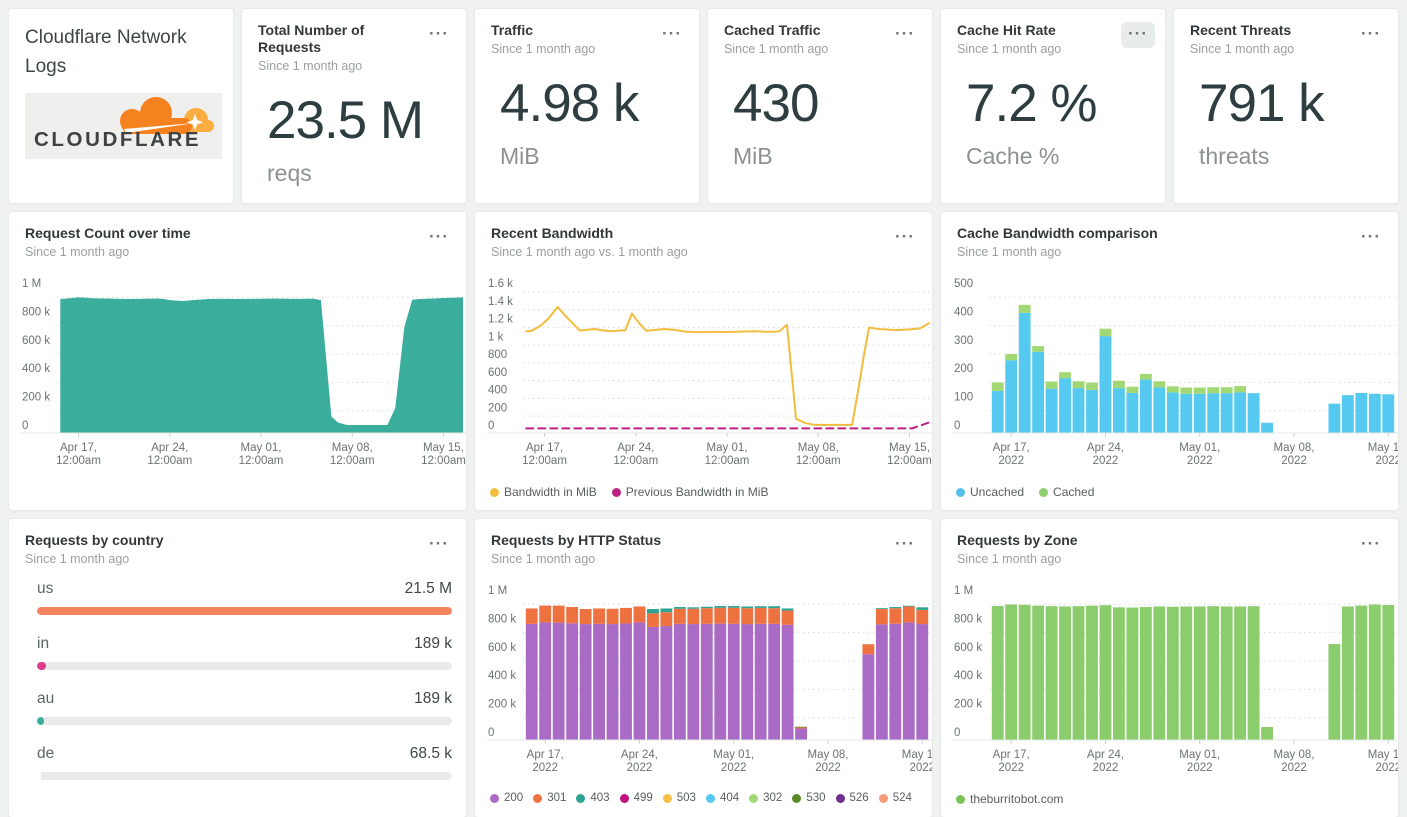 The width and height of the screenshot is (1407, 817). What do you see at coordinates (108, 233) in the screenshot?
I see `panel-title: Request Count over time` at bounding box center [108, 233].